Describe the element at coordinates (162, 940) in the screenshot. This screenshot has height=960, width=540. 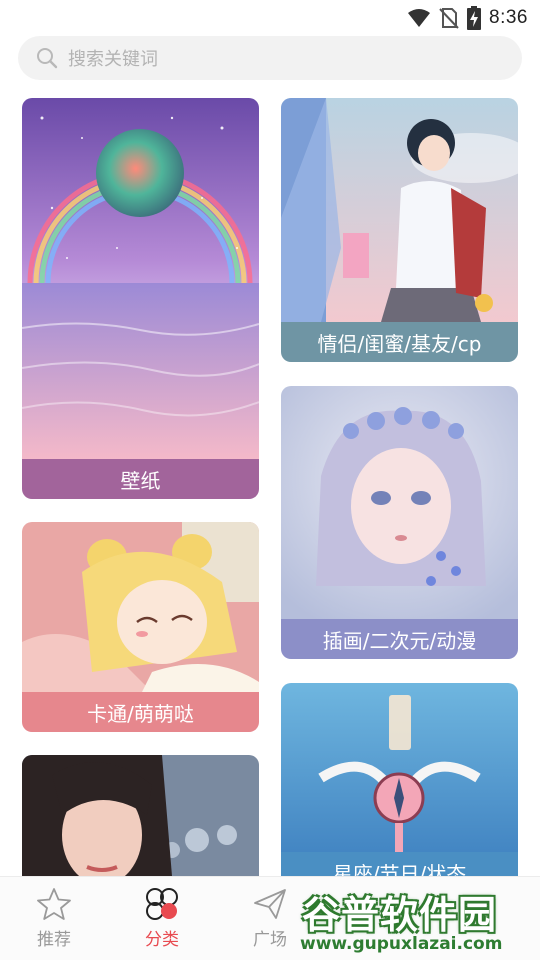
I see `nav-label: 分类` at that location.